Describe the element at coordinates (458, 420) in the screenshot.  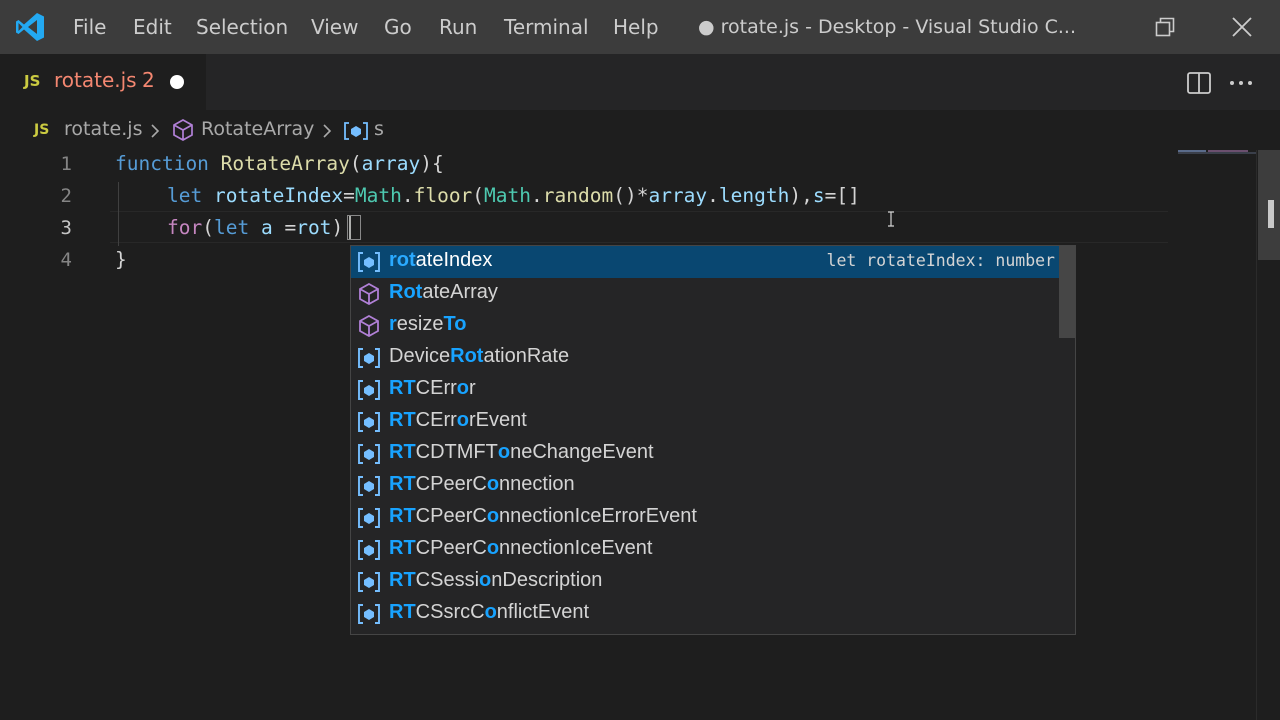
I see `suggestion-label: RTCErrorEvent` at that location.